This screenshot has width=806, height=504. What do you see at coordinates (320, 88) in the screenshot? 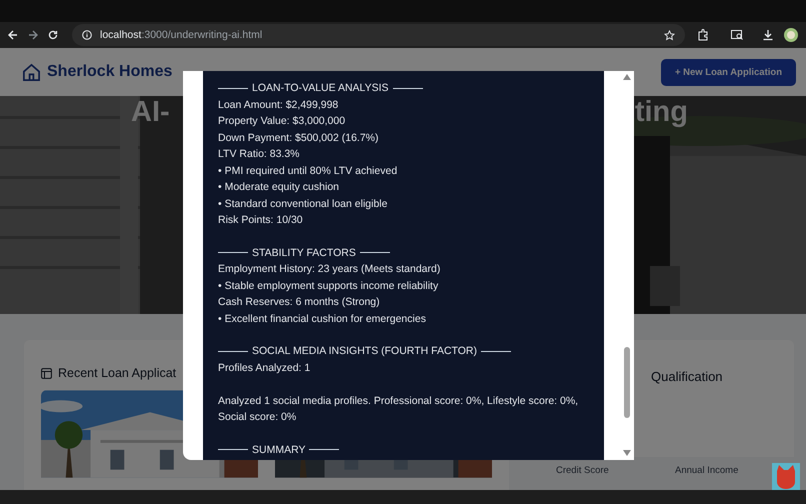
I see `section-heading: LOAN-TO-VALUE ANALYSIS` at bounding box center [320, 88].